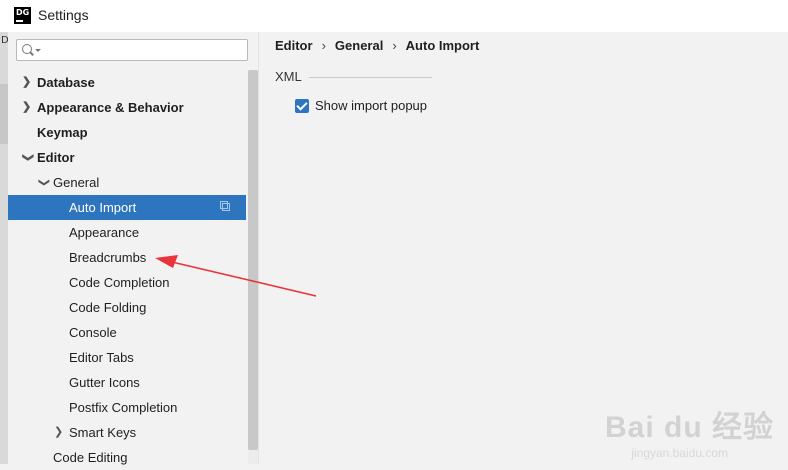 This screenshot has width=788, height=470. What do you see at coordinates (127, 332) in the screenshot?
I see `tree-item-console: Console` at bounding box center [127, 332].